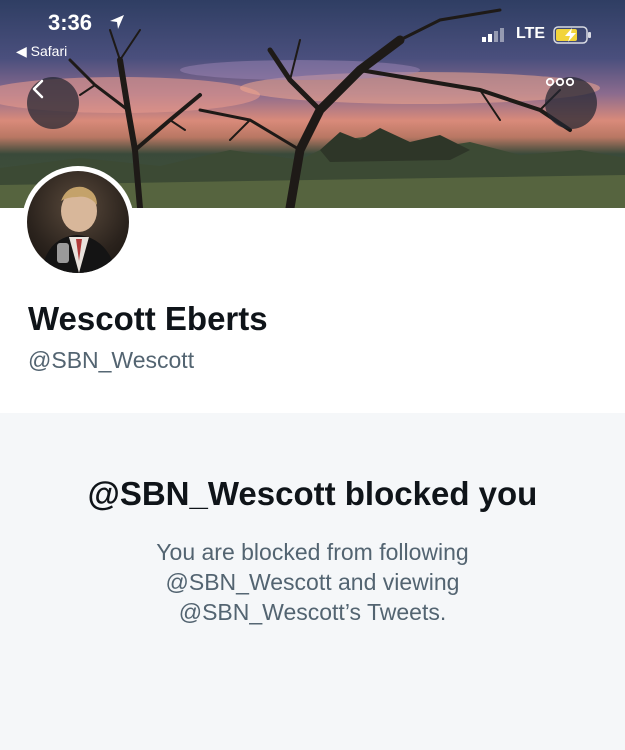 The width and height of the screenshot is (625, 750). I want to click on avatar-photo, so click(78, 222).